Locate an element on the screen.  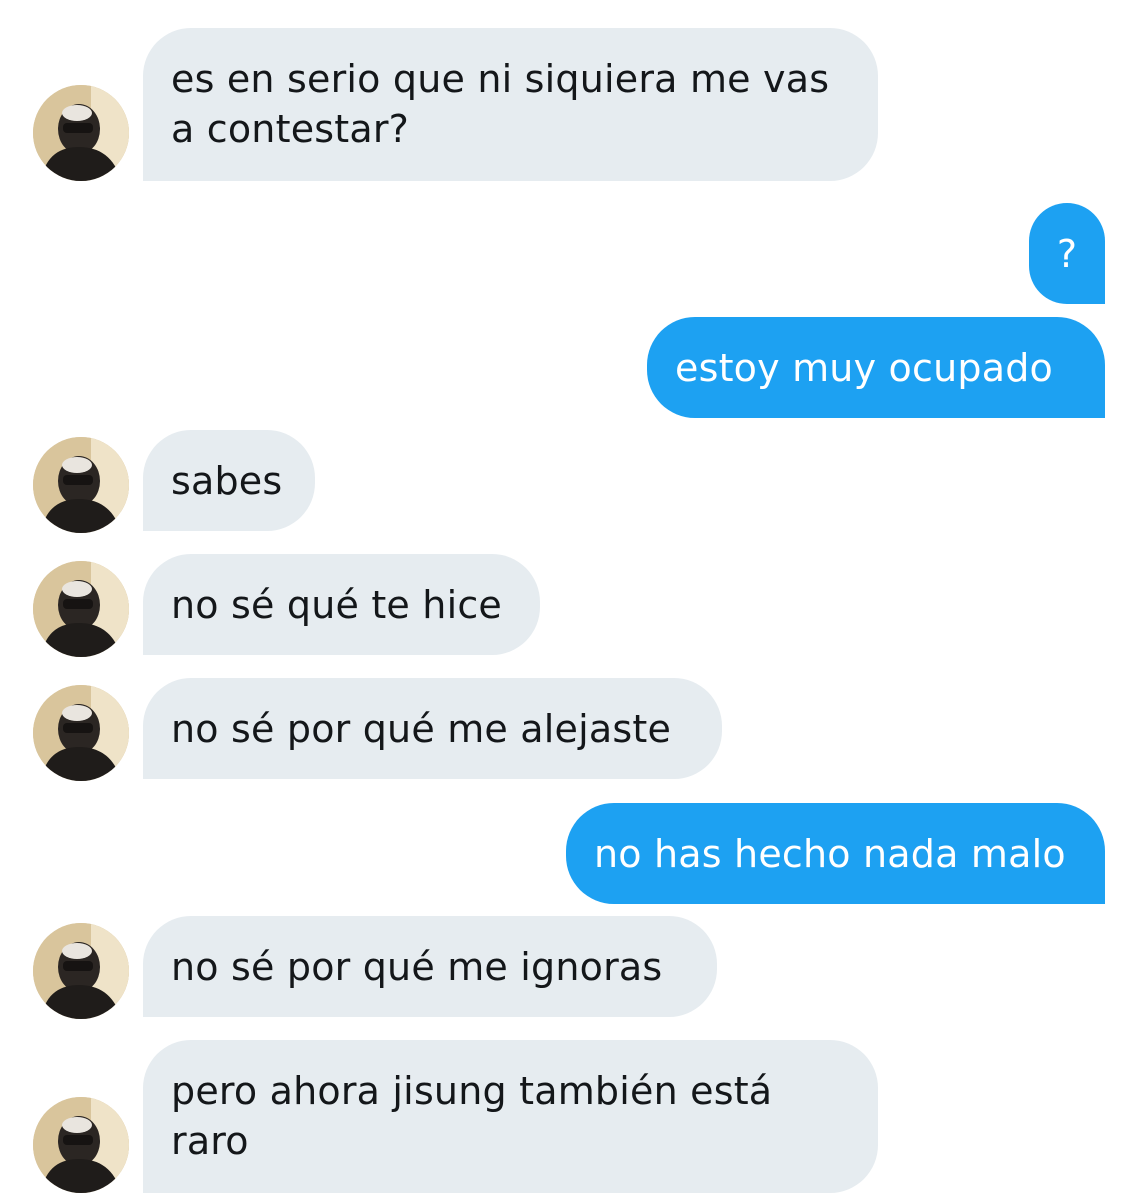
message-bubble: no sé por qué me alejaste is located at coordinates (432, 728).